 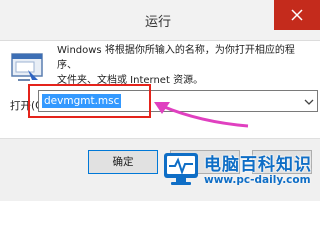 I want to click on annotation-highlight-box, so click(x=89, y=101).